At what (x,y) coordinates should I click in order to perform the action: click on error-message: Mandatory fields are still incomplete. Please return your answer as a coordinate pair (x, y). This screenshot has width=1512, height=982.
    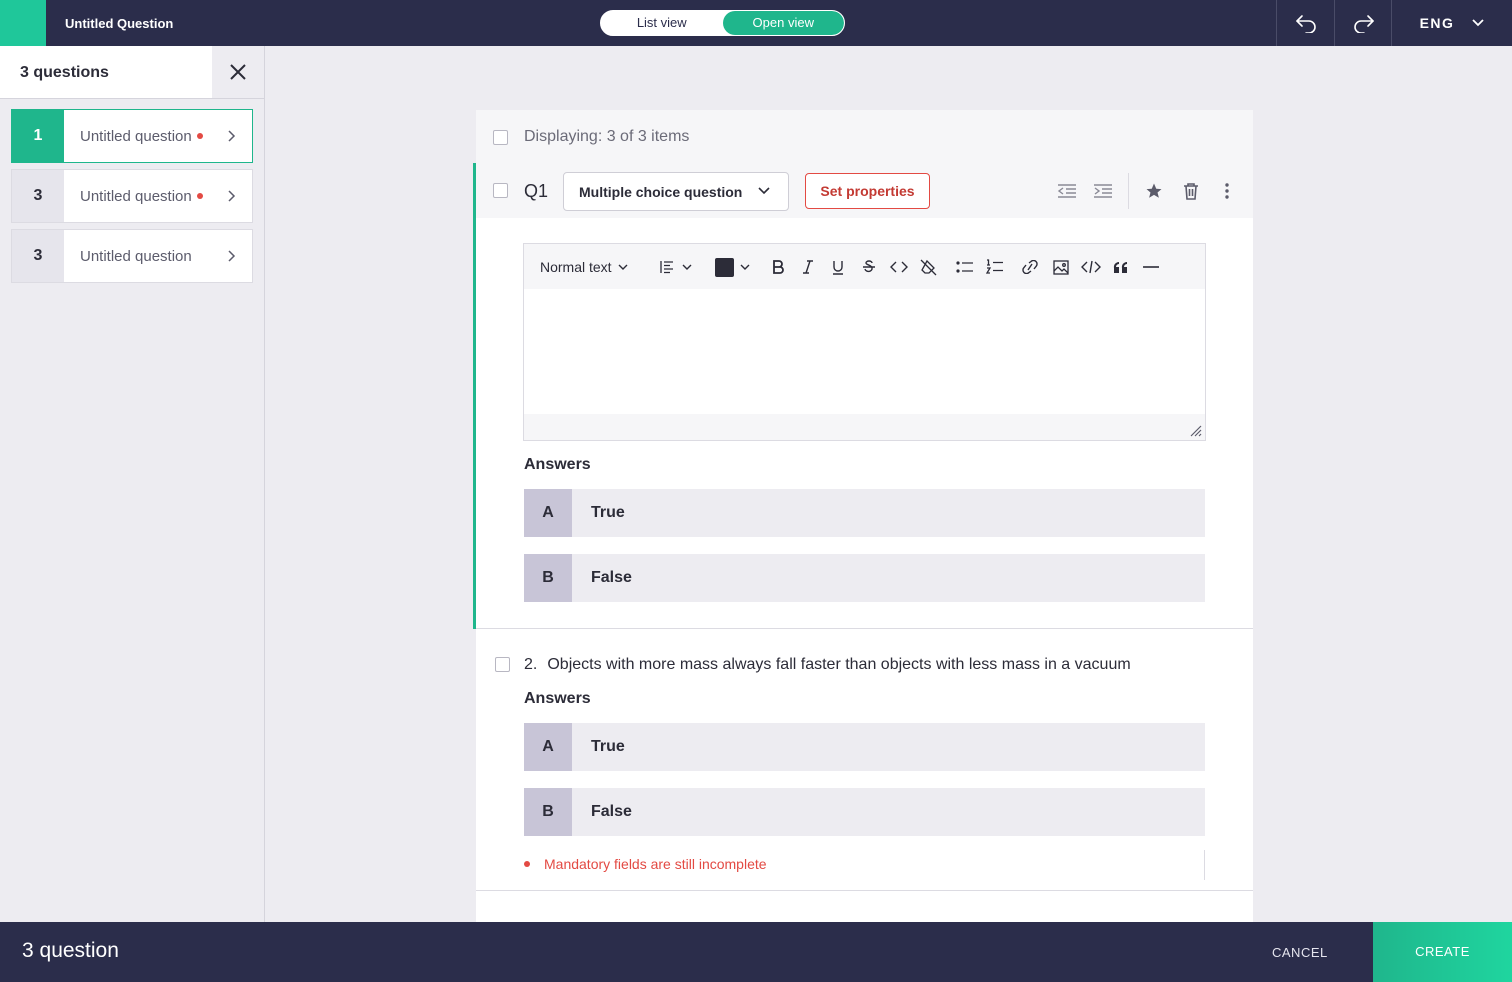
    Looking at the image, I should click on (655, 864).